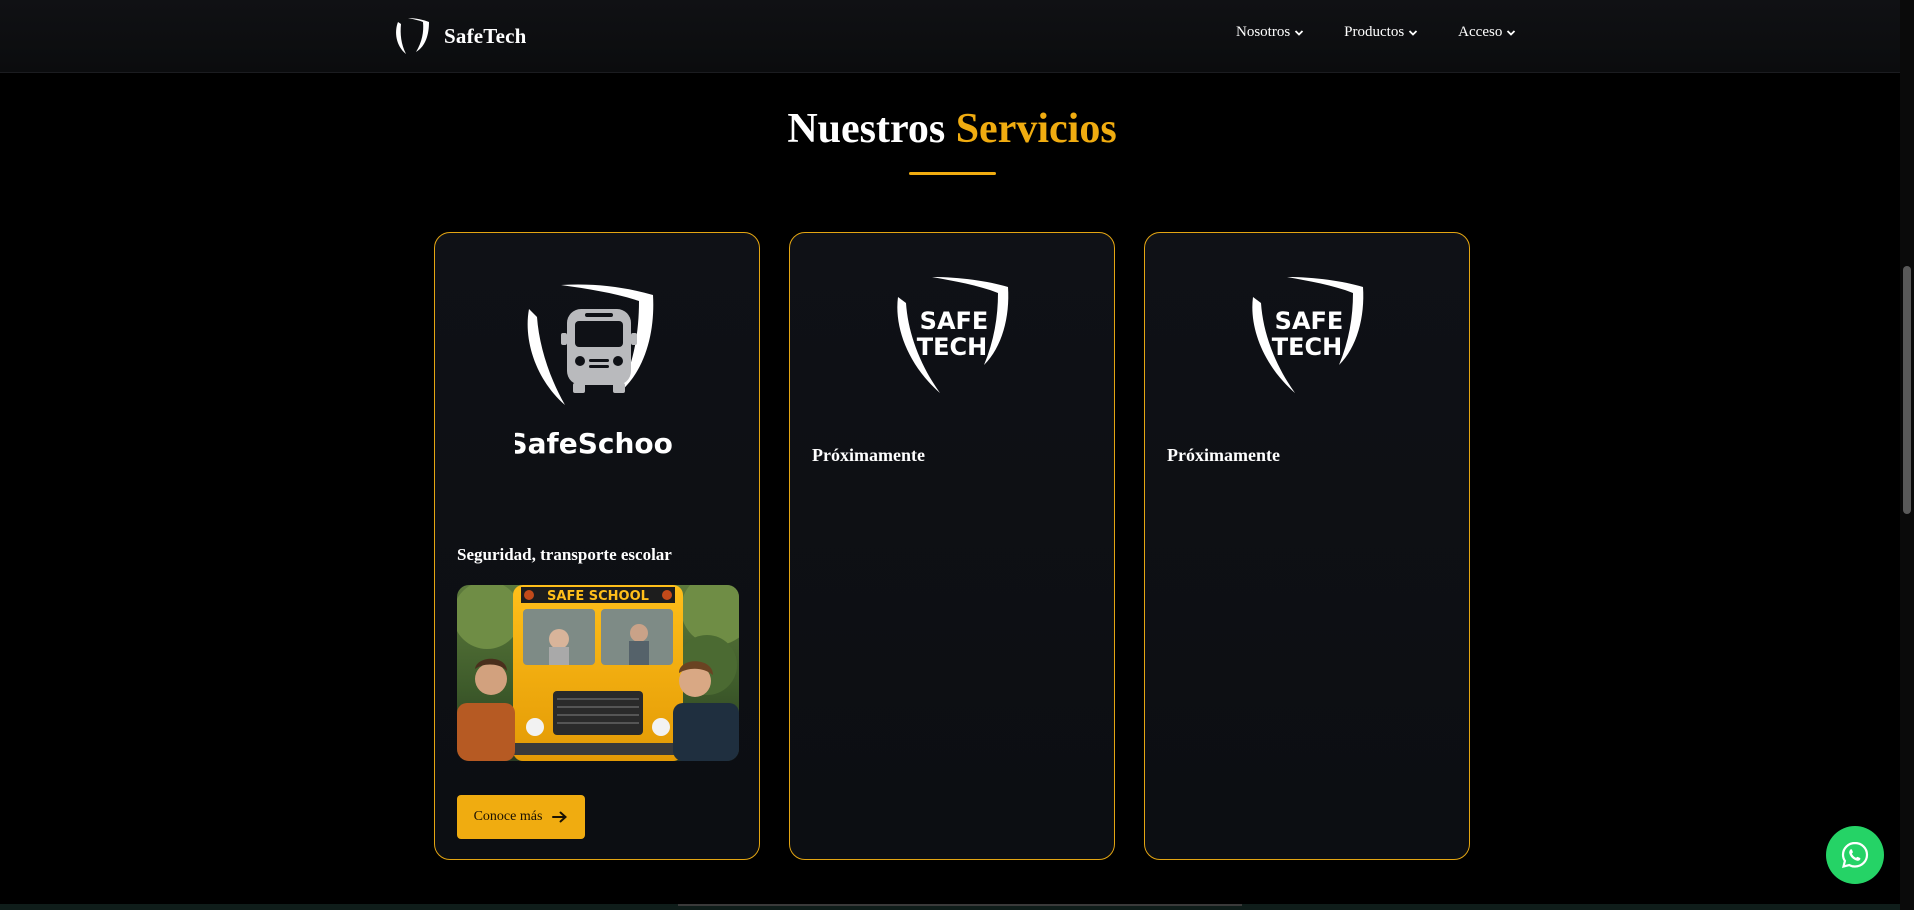  Describe the element at coordinates (952, 546) in the screenshot. I see `service-card-coming-soon-1: SAFE TECH Próximamente` at that location.